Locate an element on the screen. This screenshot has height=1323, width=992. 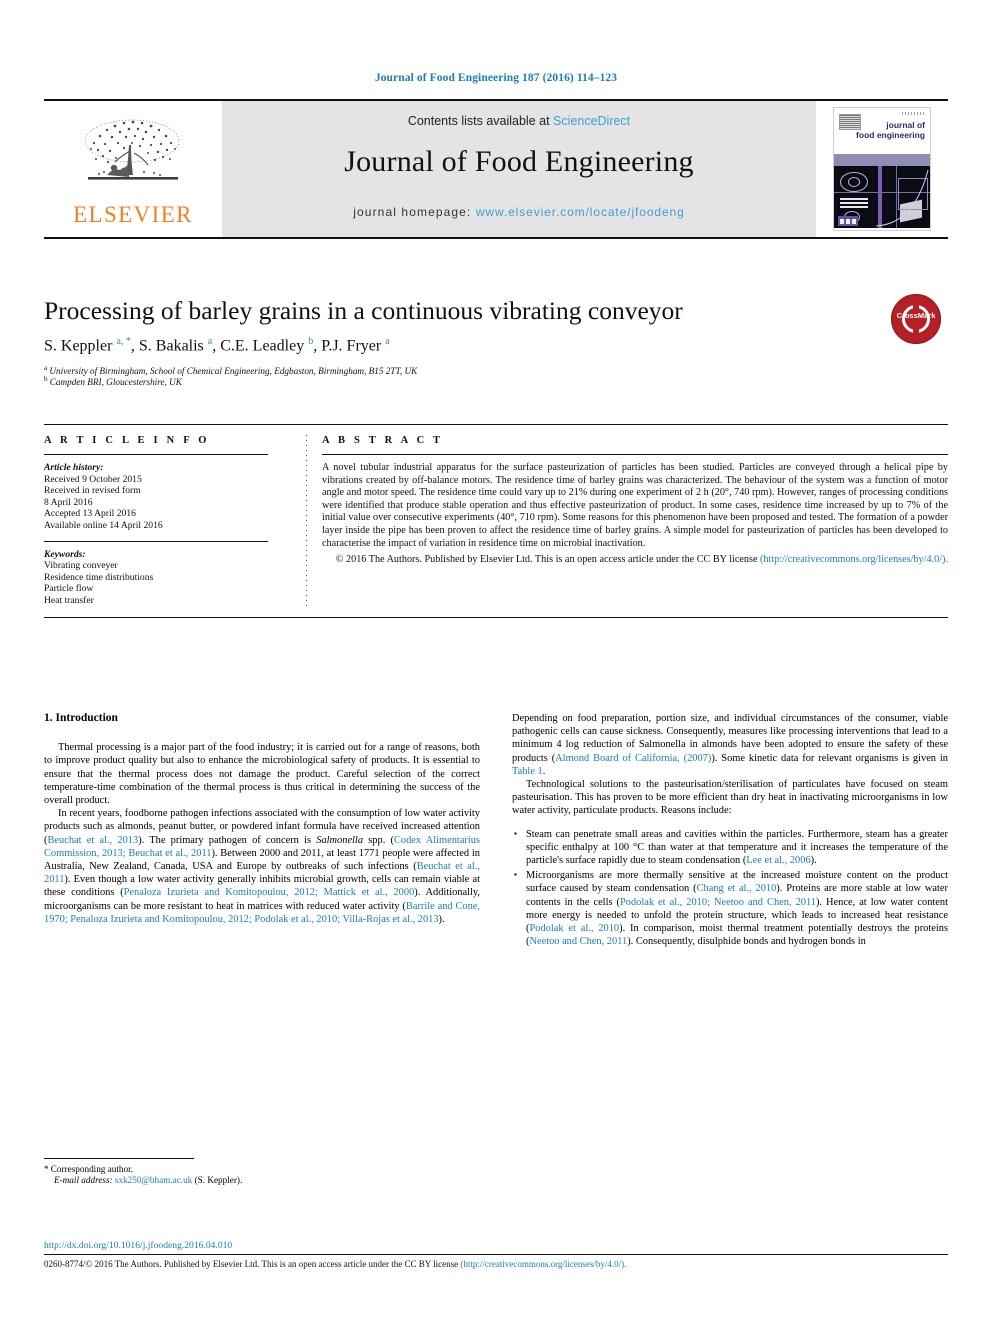
citation-link: Lee et al., 2006 is located at coordinates (778, 860).